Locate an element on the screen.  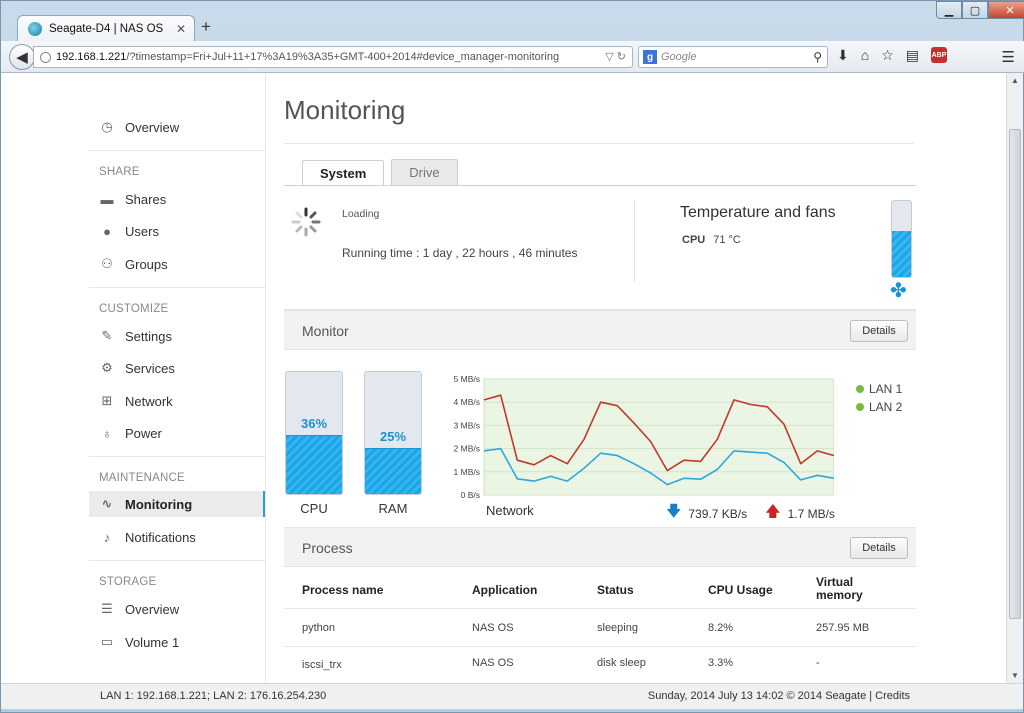
column-header: Application is located at coordinates (505, 590).